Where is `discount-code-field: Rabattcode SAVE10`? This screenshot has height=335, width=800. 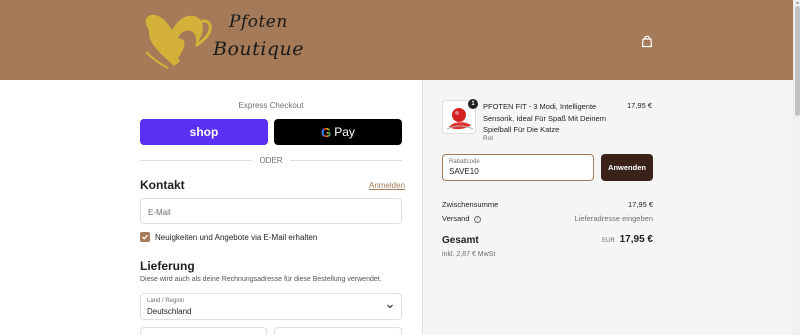 discount-code-field: Rabattcode SAVE10 is located at coordinates (518, 167).